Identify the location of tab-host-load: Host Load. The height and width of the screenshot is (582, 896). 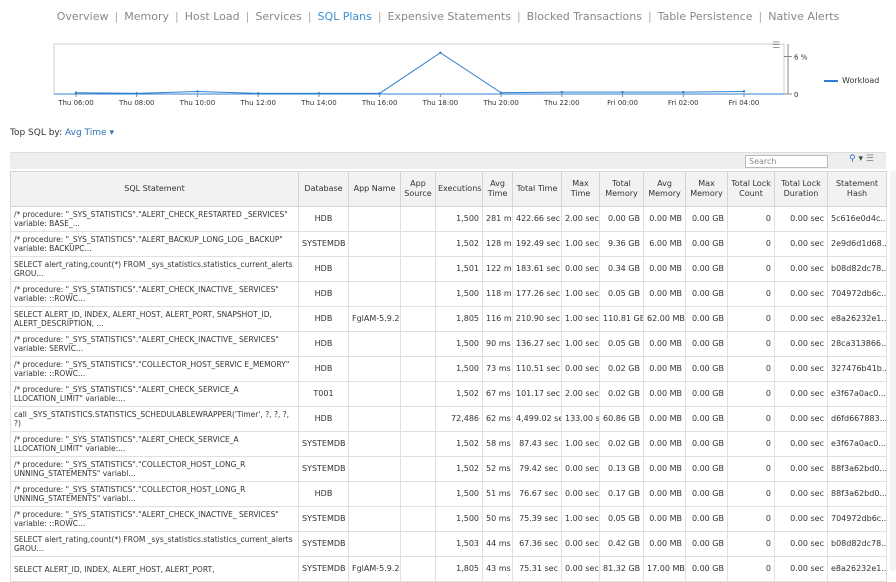
(212, 16).